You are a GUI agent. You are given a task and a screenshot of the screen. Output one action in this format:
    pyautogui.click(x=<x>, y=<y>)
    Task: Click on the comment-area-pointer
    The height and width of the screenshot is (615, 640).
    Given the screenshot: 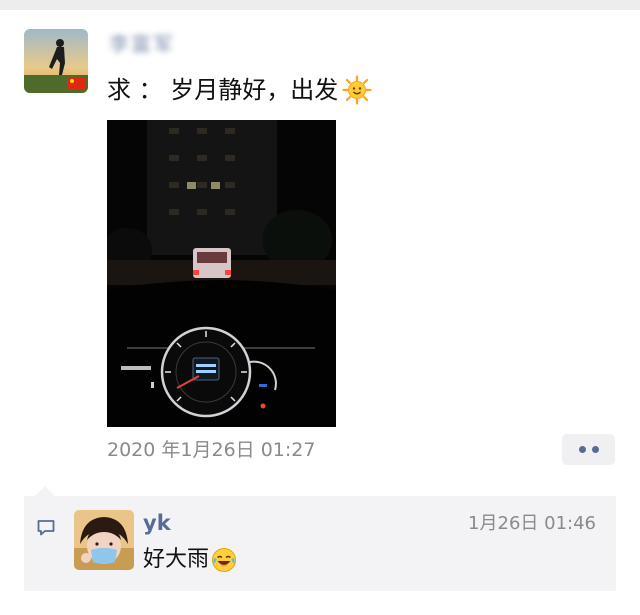 What is the action you would take?
    pyautogui.click(x=45, y=491)
    